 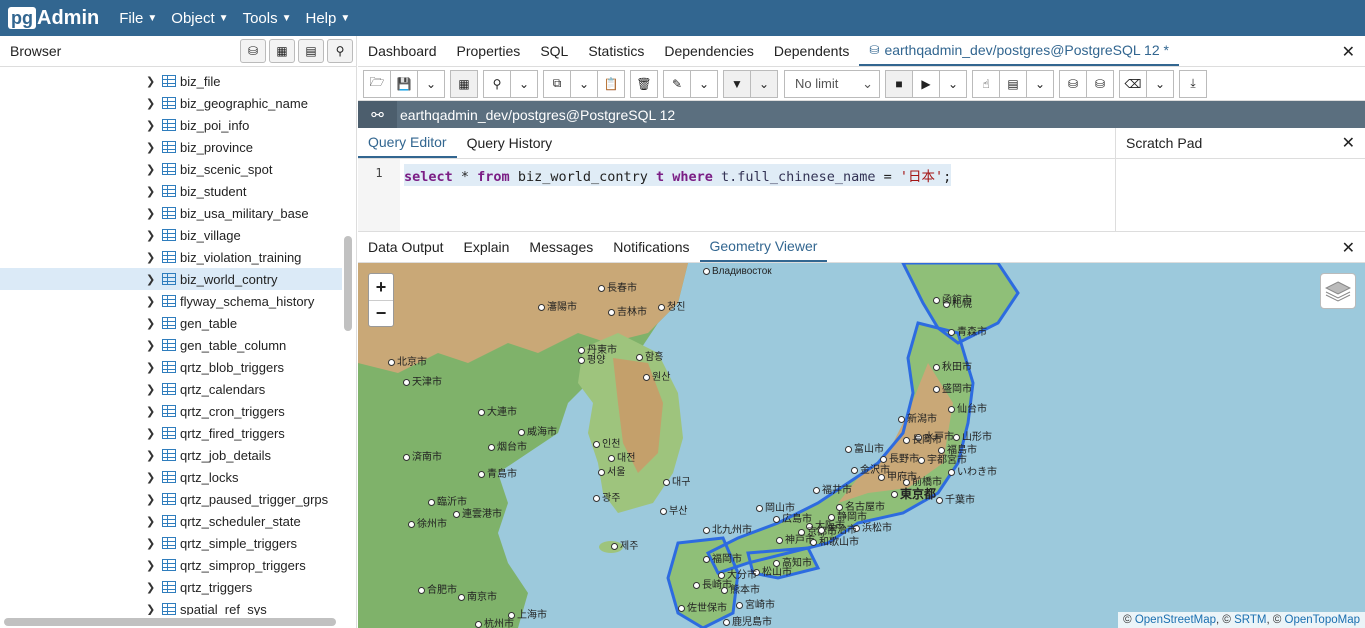 What do you see at coordinates (1073, 83) in the screenshot?
I see `commit-icon: ⛁` at bounding box center [1073, 83].